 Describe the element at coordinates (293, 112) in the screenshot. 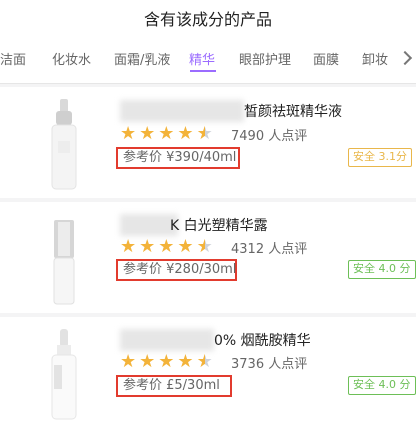

I see `product-name: 皙颜祛斑精华液` at that location.